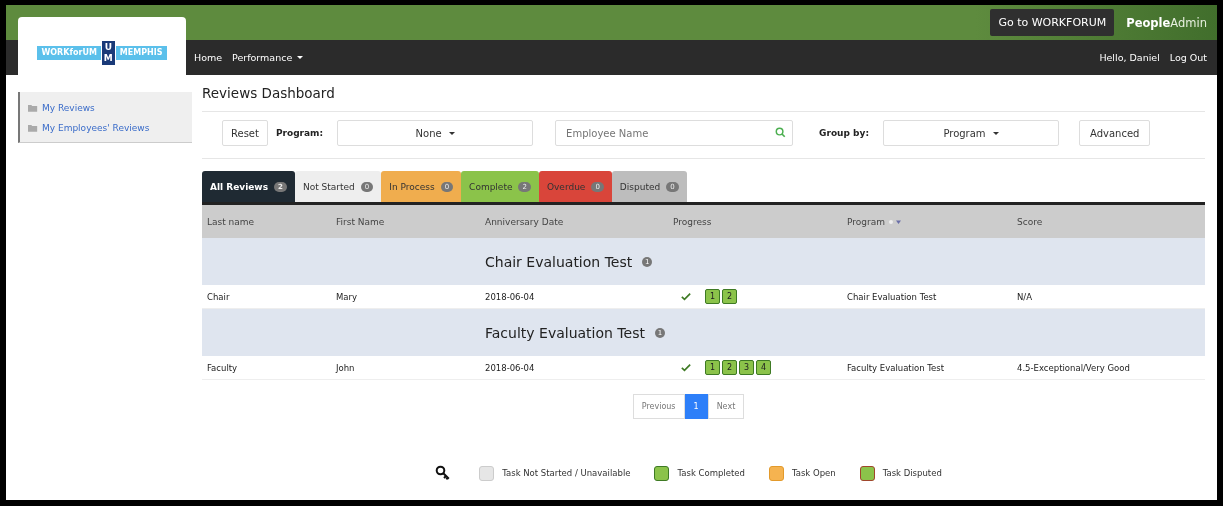  I want to click on nav-link: Performance, so click(268, 57).